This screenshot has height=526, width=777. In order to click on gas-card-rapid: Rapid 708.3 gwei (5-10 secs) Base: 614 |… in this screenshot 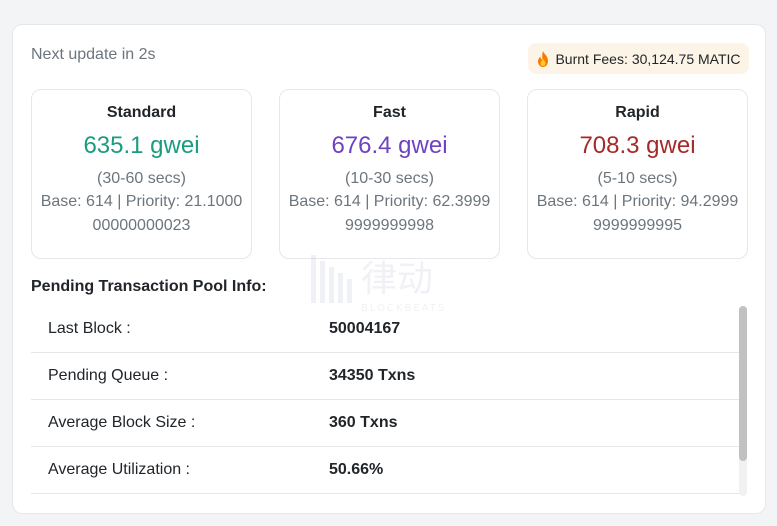, I will do `click(637, 174)`.